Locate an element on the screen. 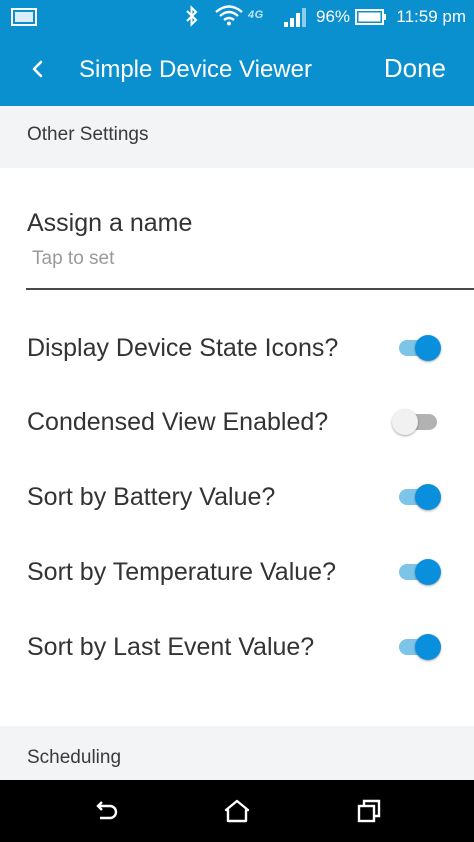 The width and height of the screenshot is (474, 842). battery-percent: 96% is located at coordinates (333, 16).